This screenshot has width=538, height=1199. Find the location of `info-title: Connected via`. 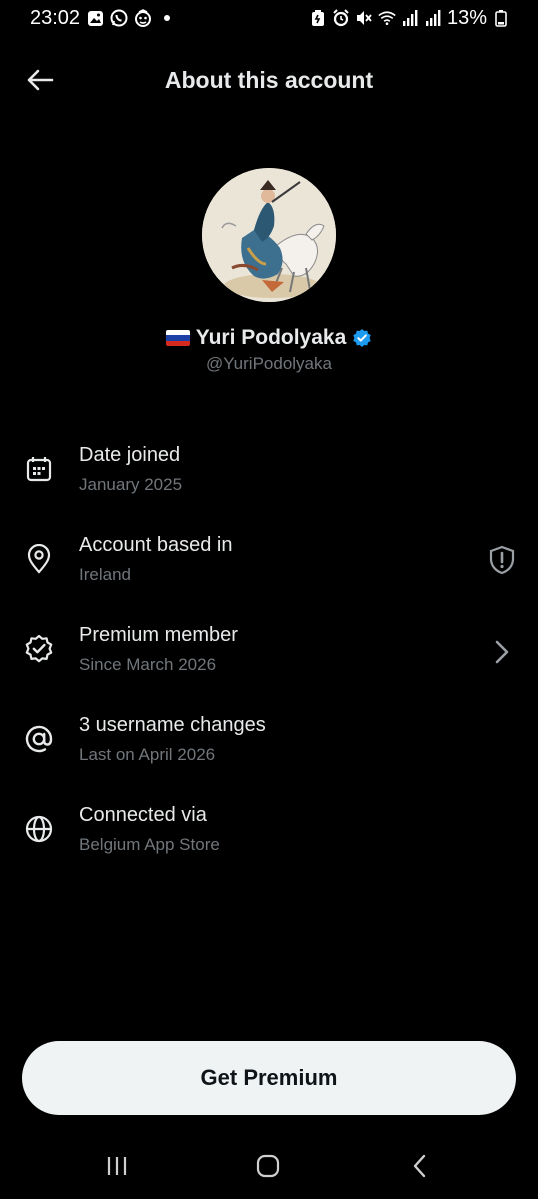

info-title: Connected via is located at coordinates (143, 815).